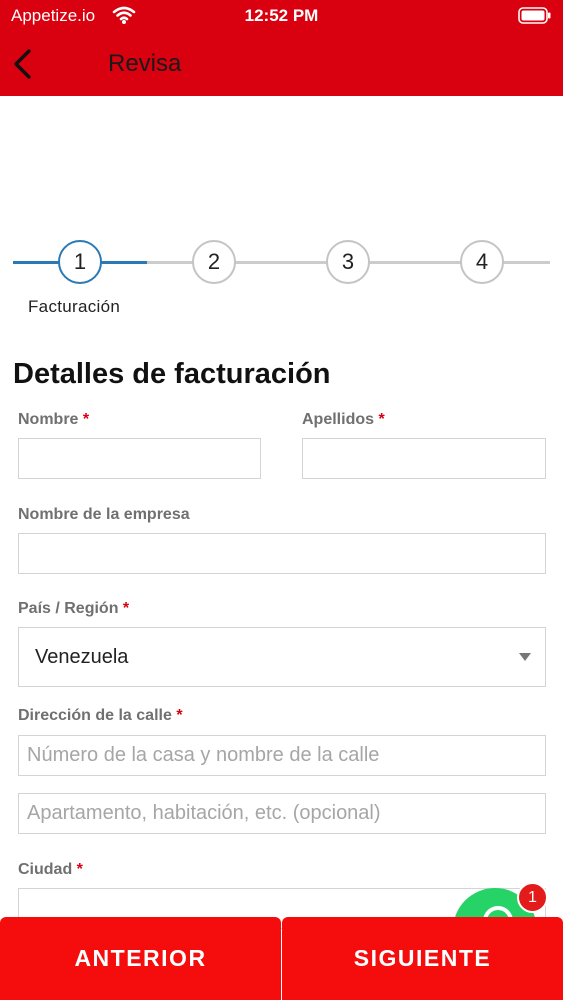  What do you see at coordinates (45, 869) in the screenshot?
I see `city-label-text: Ciudad` at bounding box center [45, 869].